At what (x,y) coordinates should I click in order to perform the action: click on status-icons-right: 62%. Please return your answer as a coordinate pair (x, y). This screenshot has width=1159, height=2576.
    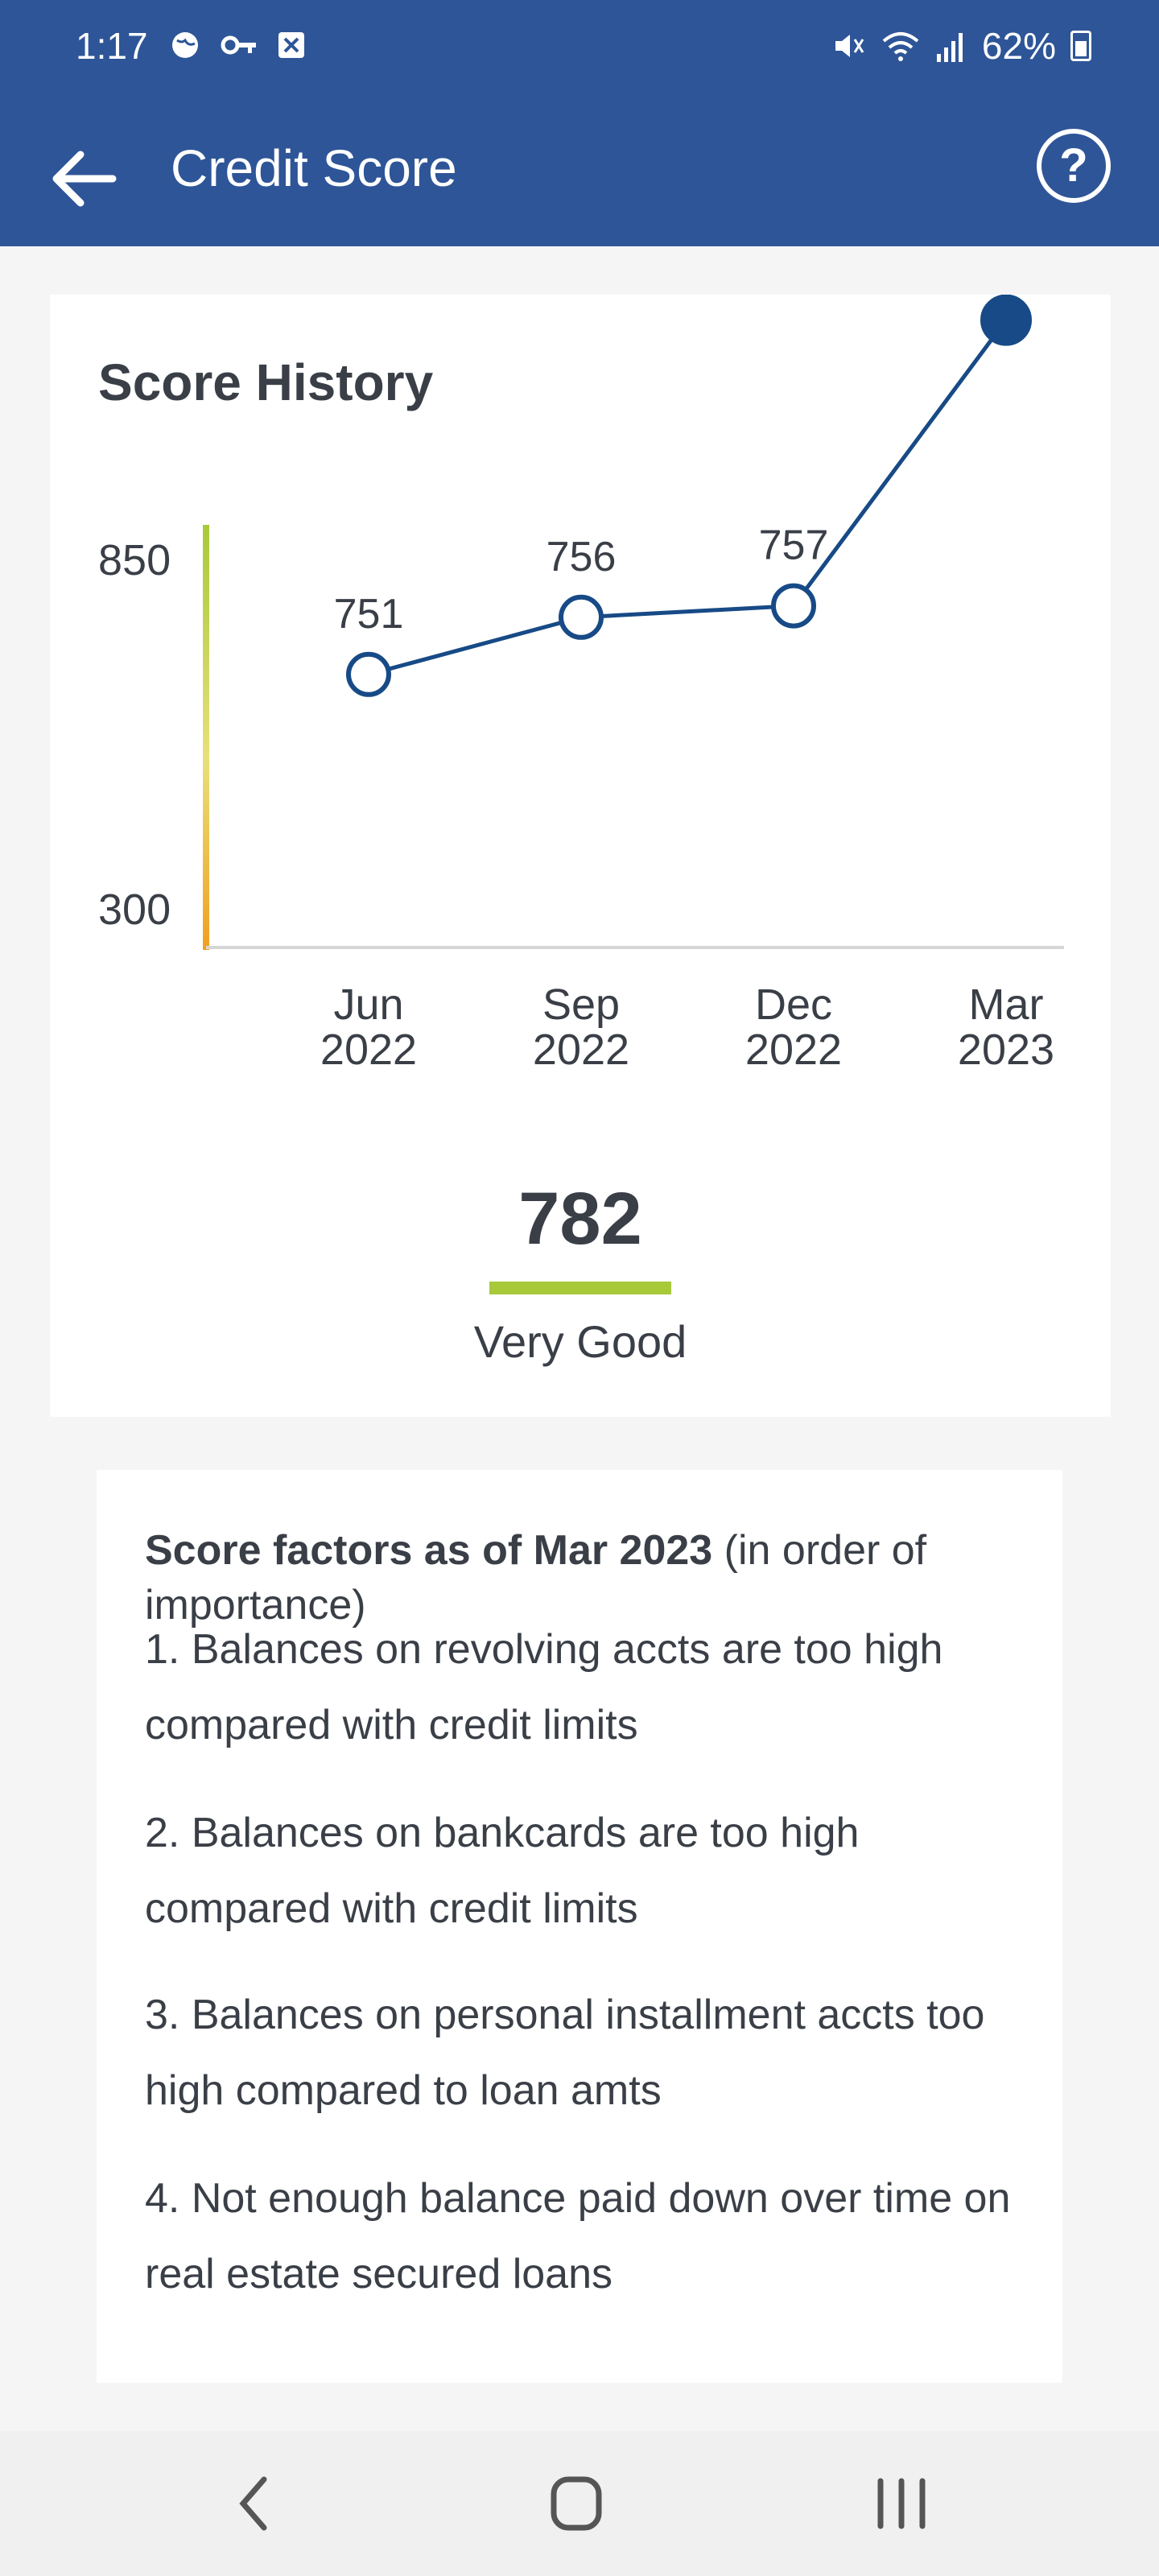
    Looking at the image, I should click on (961, 46).